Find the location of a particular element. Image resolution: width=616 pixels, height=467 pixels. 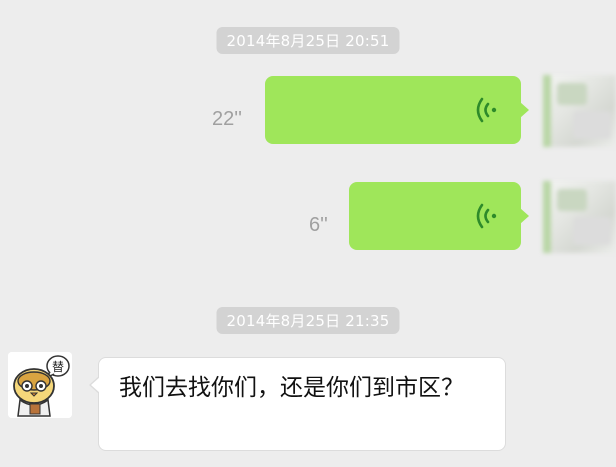

voice-duration: 6'' is located at coordinates (318, 225).